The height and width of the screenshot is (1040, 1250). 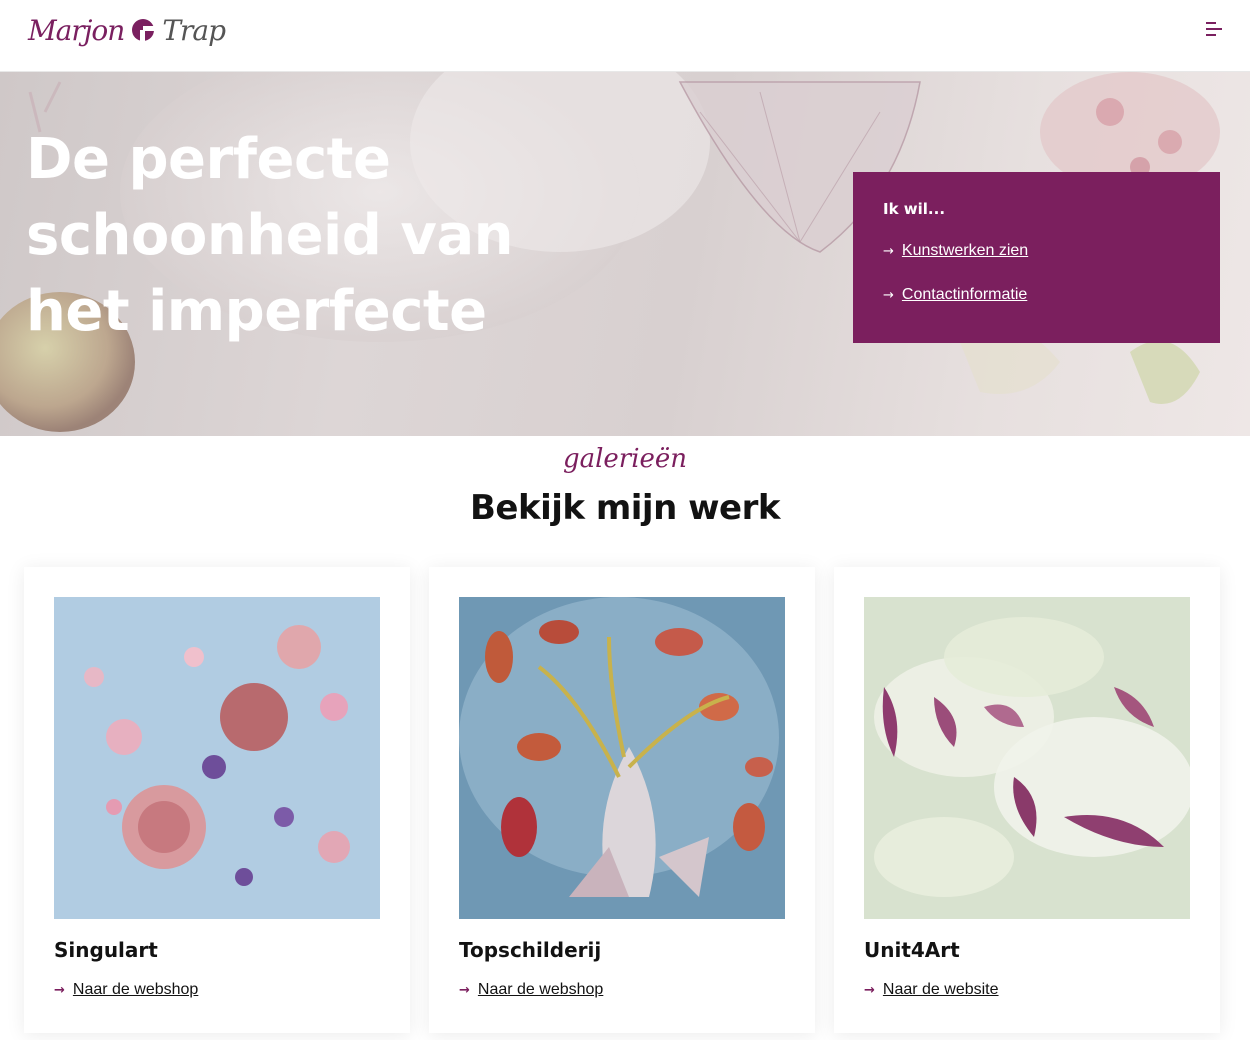 What do you see at coordinates (144, 30) in the screenshot?
I see `logo-mark-icon` at bounding box center [144, 30].